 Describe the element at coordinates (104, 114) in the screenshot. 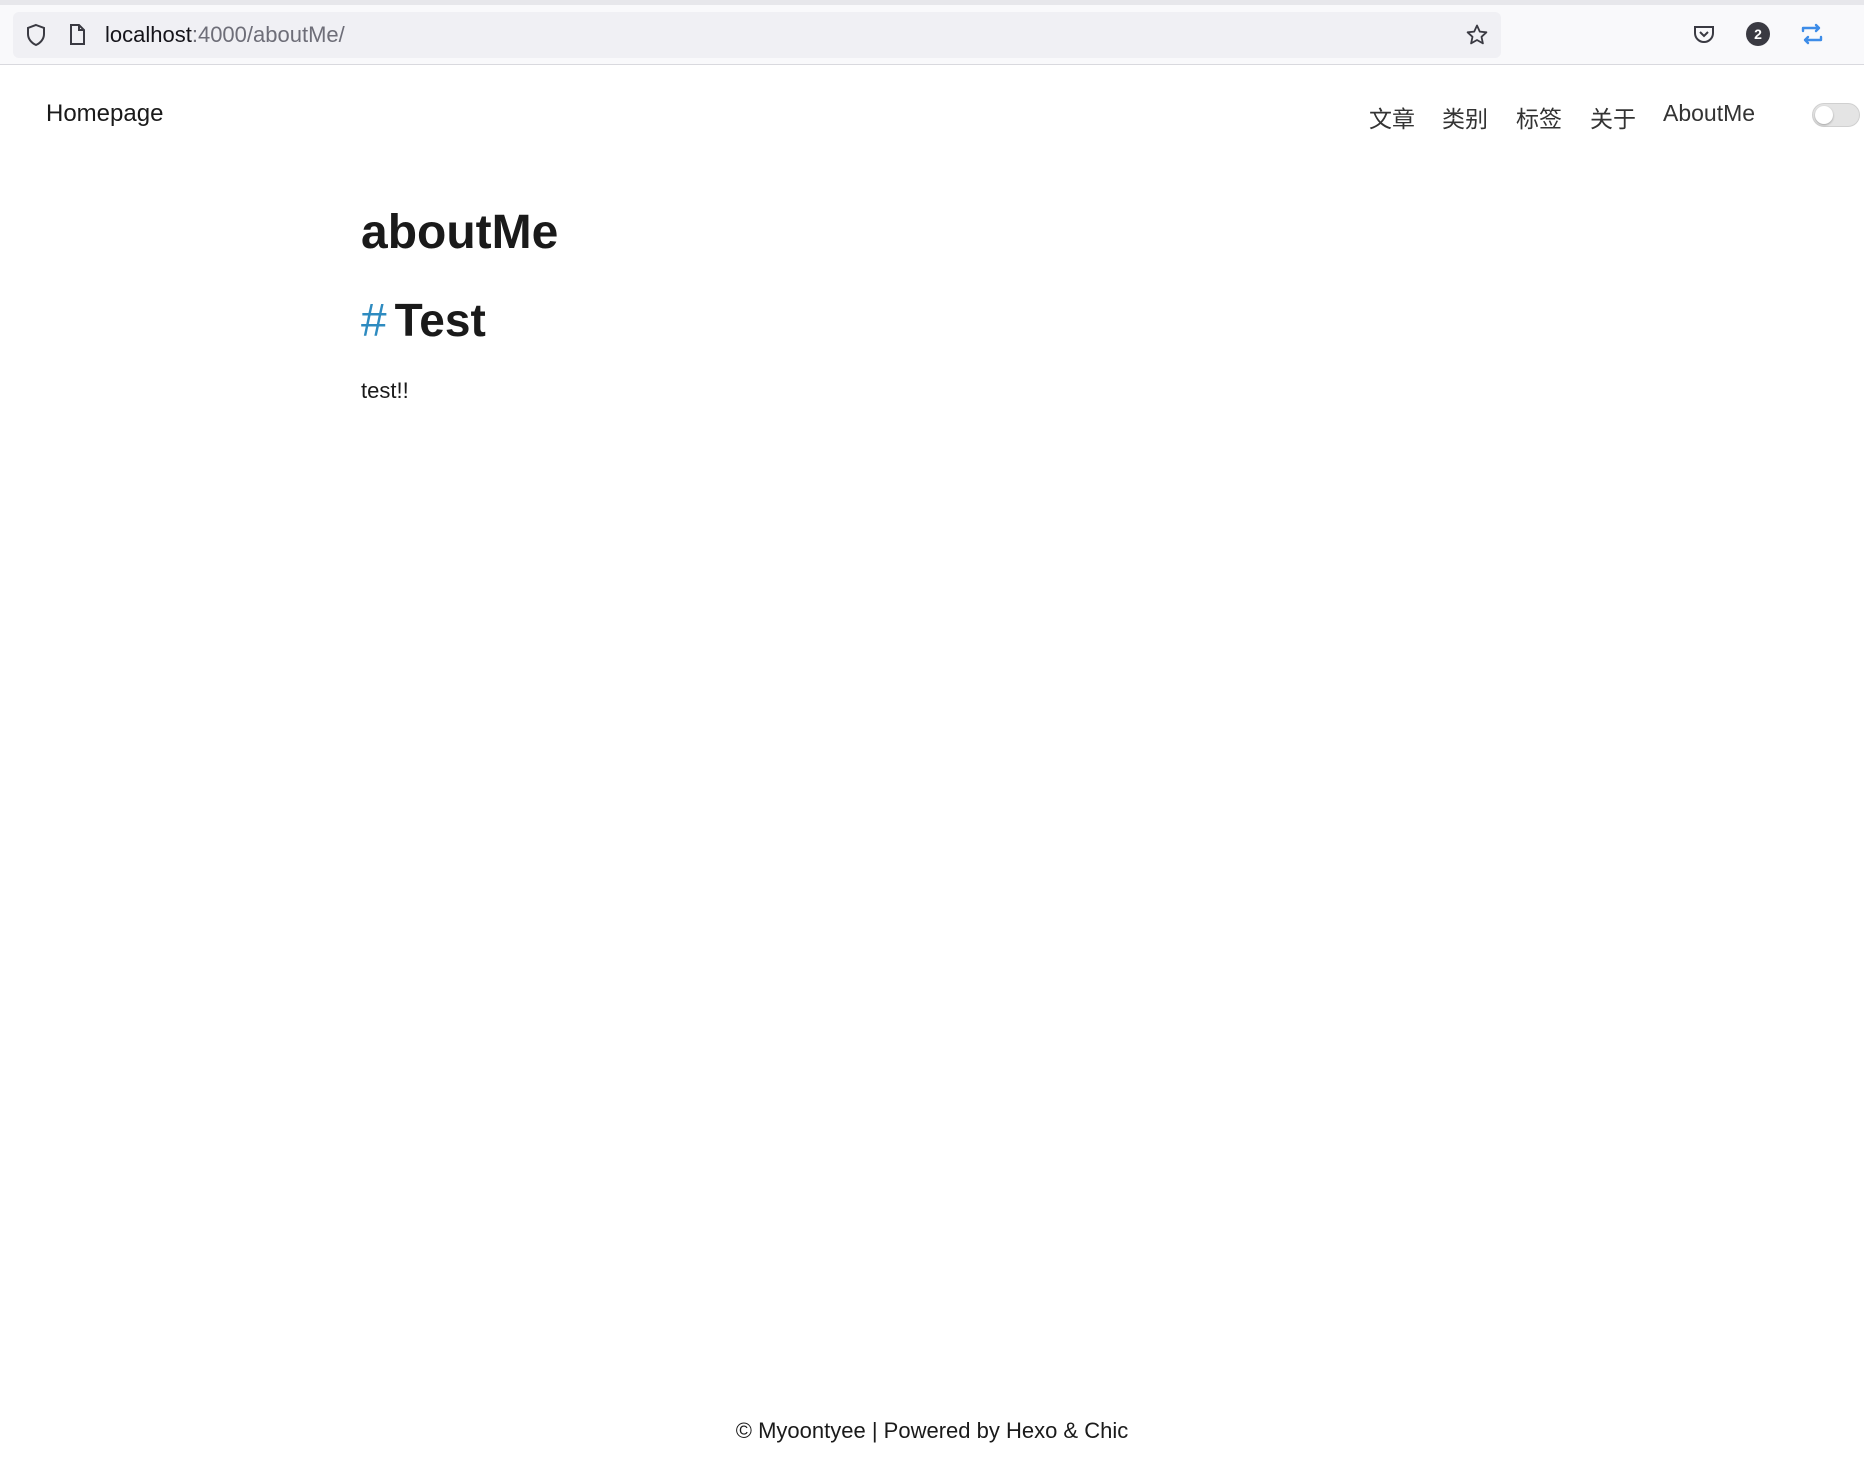

I see `homepage-link: Homepage` at that location.